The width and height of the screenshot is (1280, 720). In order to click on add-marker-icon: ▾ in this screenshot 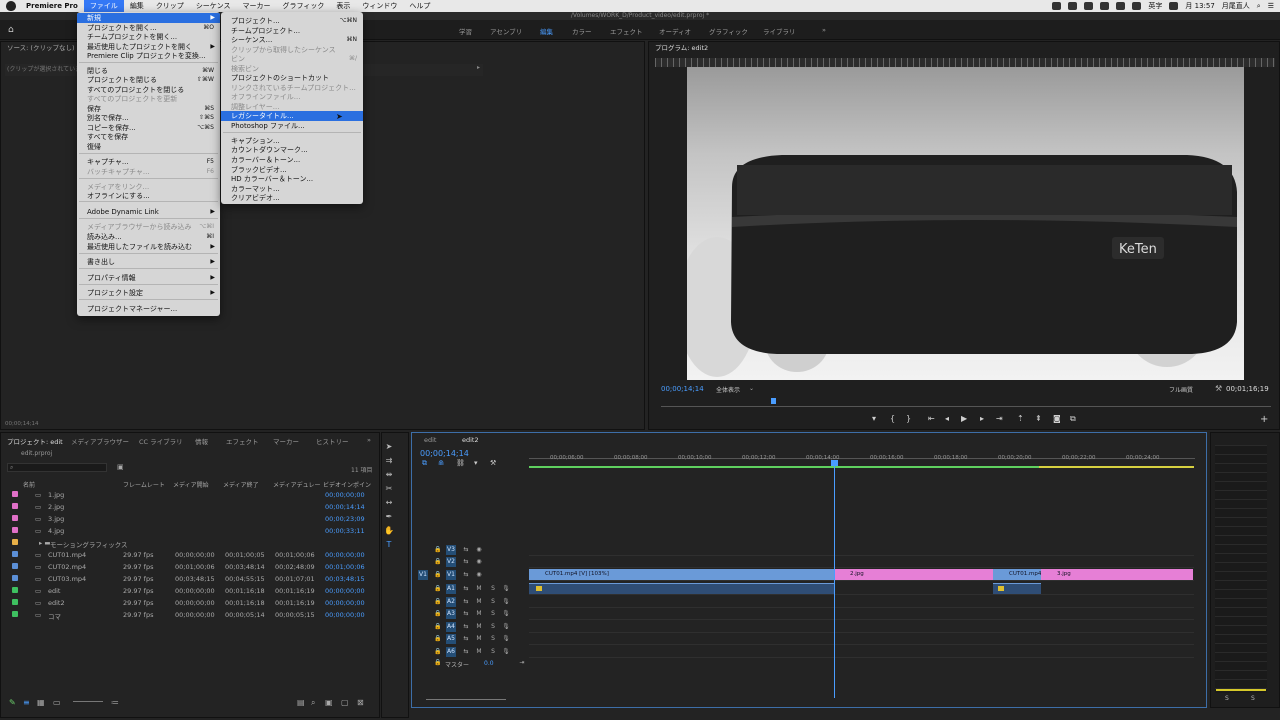, I will do `click(874, 418)`.